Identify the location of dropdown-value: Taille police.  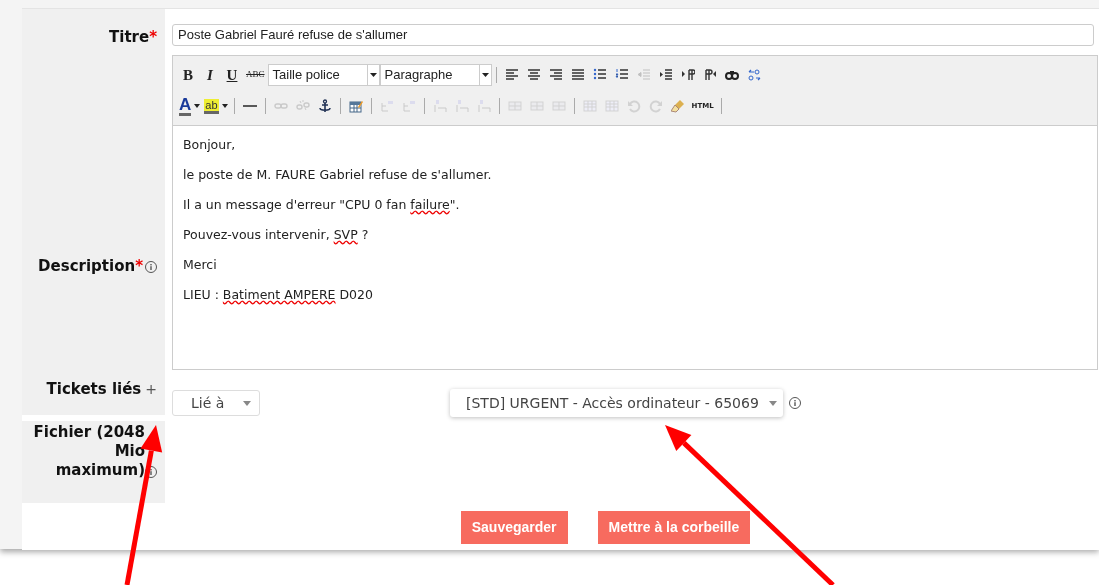
(306, 75).